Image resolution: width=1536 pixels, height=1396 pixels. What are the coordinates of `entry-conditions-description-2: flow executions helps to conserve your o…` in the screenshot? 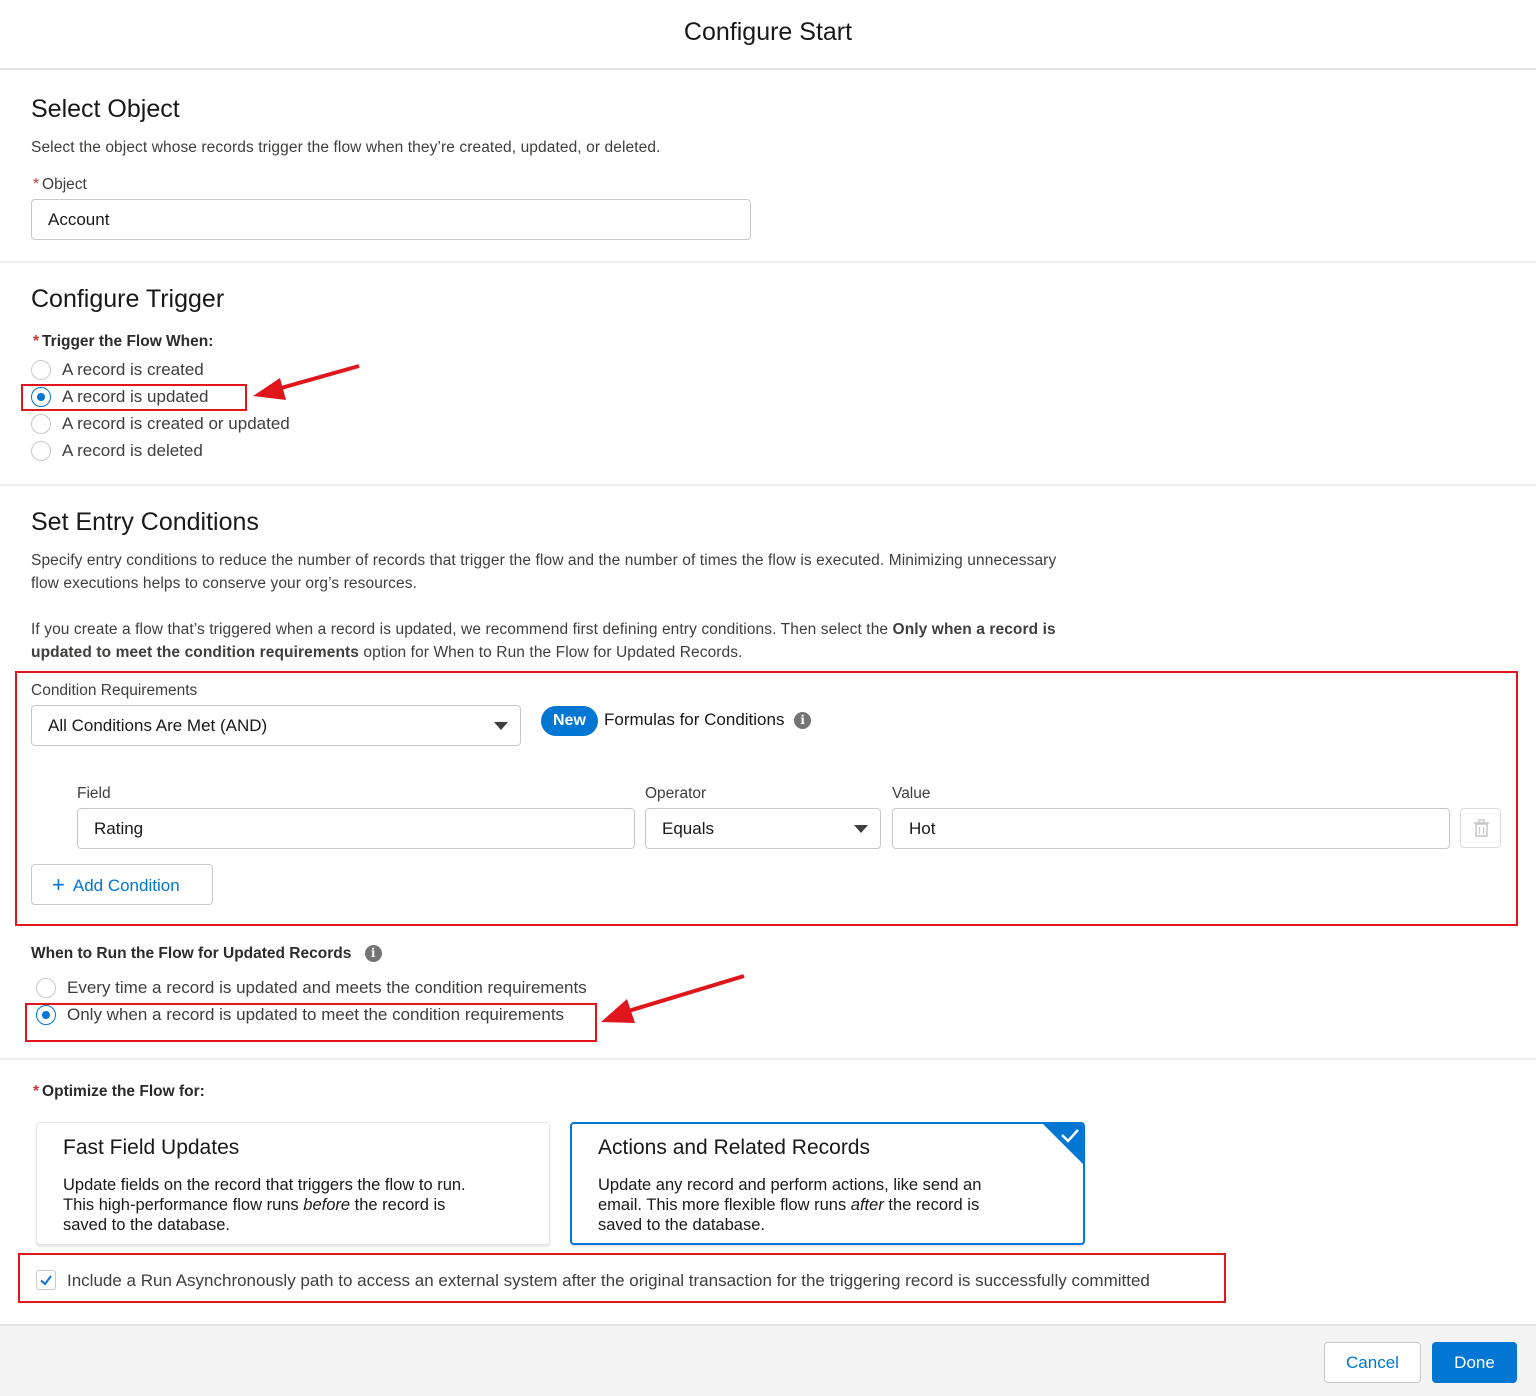 It's located at (224, 583).